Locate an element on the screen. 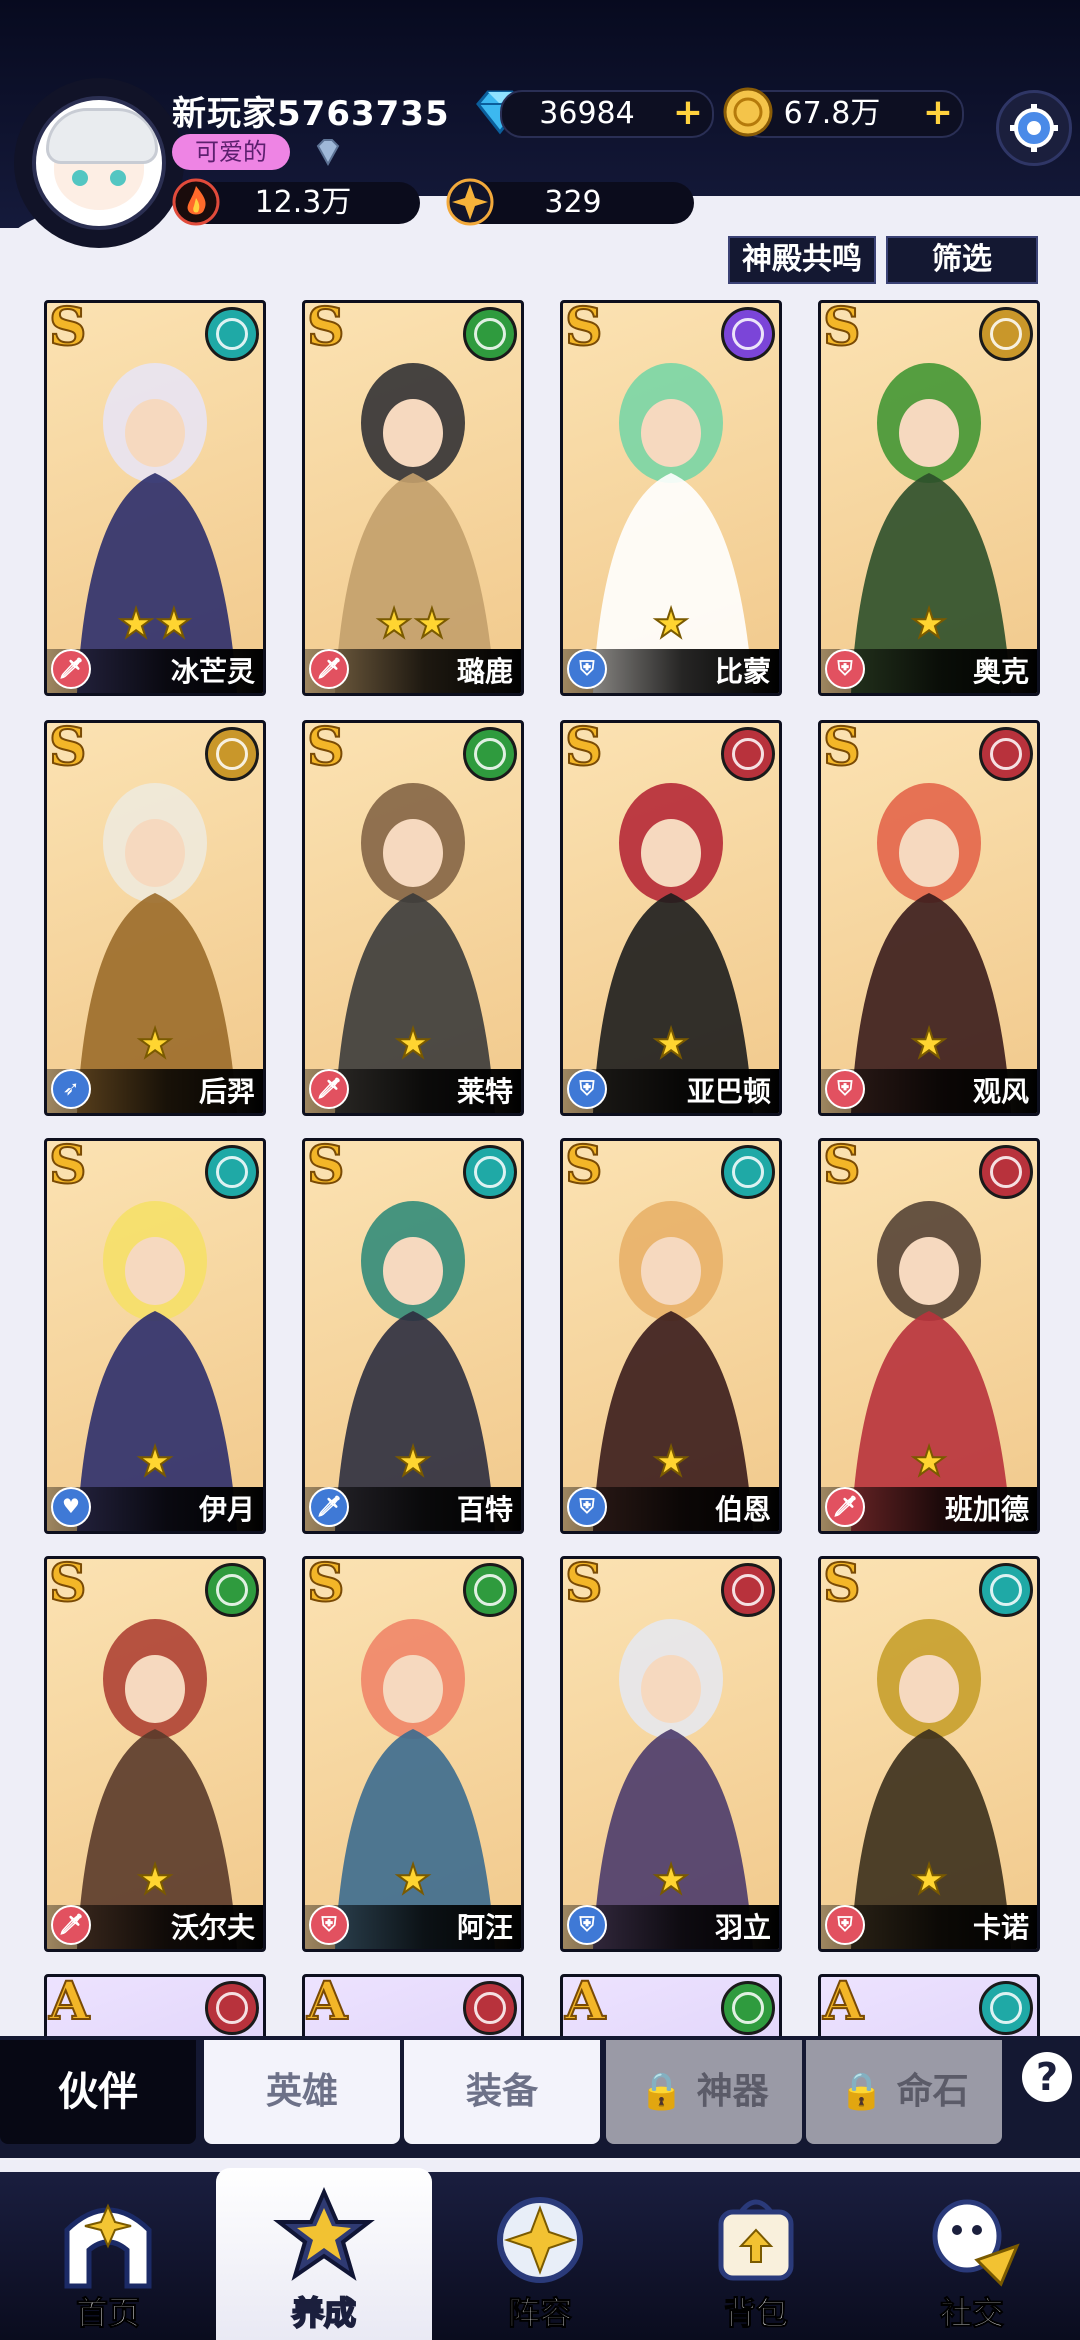  hero-card: S ★ ⛨ 奥克 is located at coordinates (929, 498).